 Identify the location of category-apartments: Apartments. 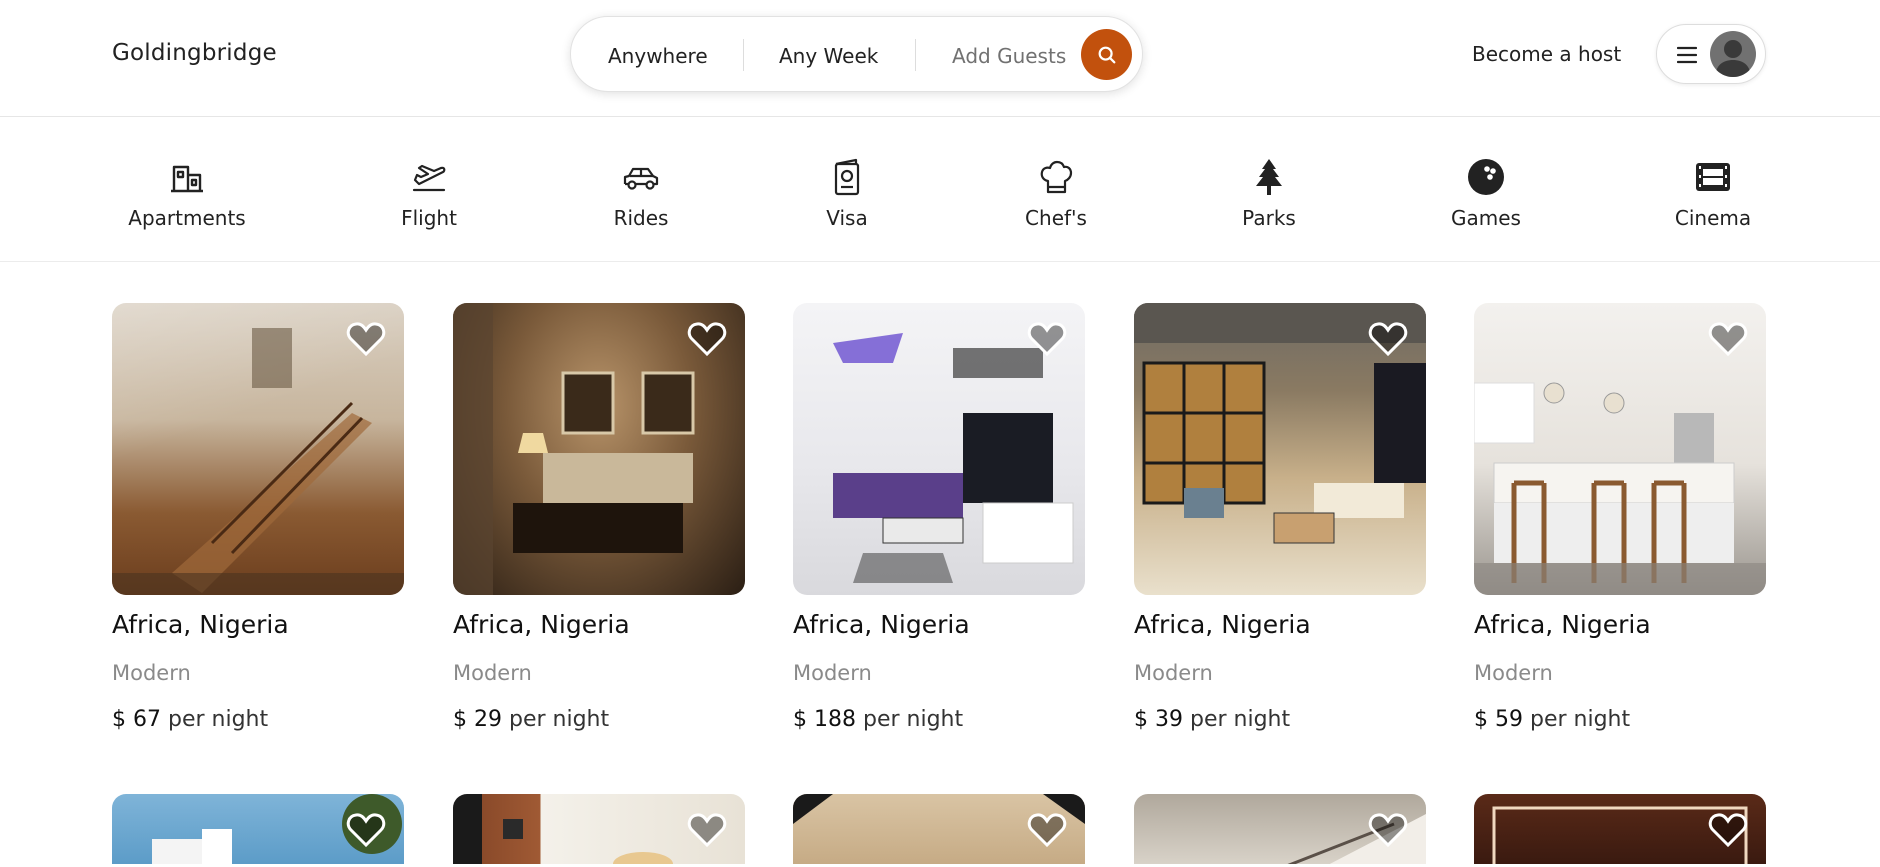
(187, 194).